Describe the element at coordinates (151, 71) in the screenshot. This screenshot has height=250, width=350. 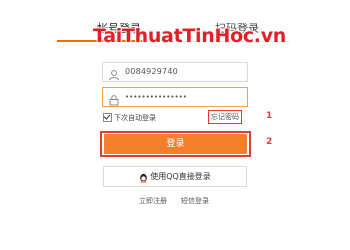
I see `account-value: 0084929740` at that location.